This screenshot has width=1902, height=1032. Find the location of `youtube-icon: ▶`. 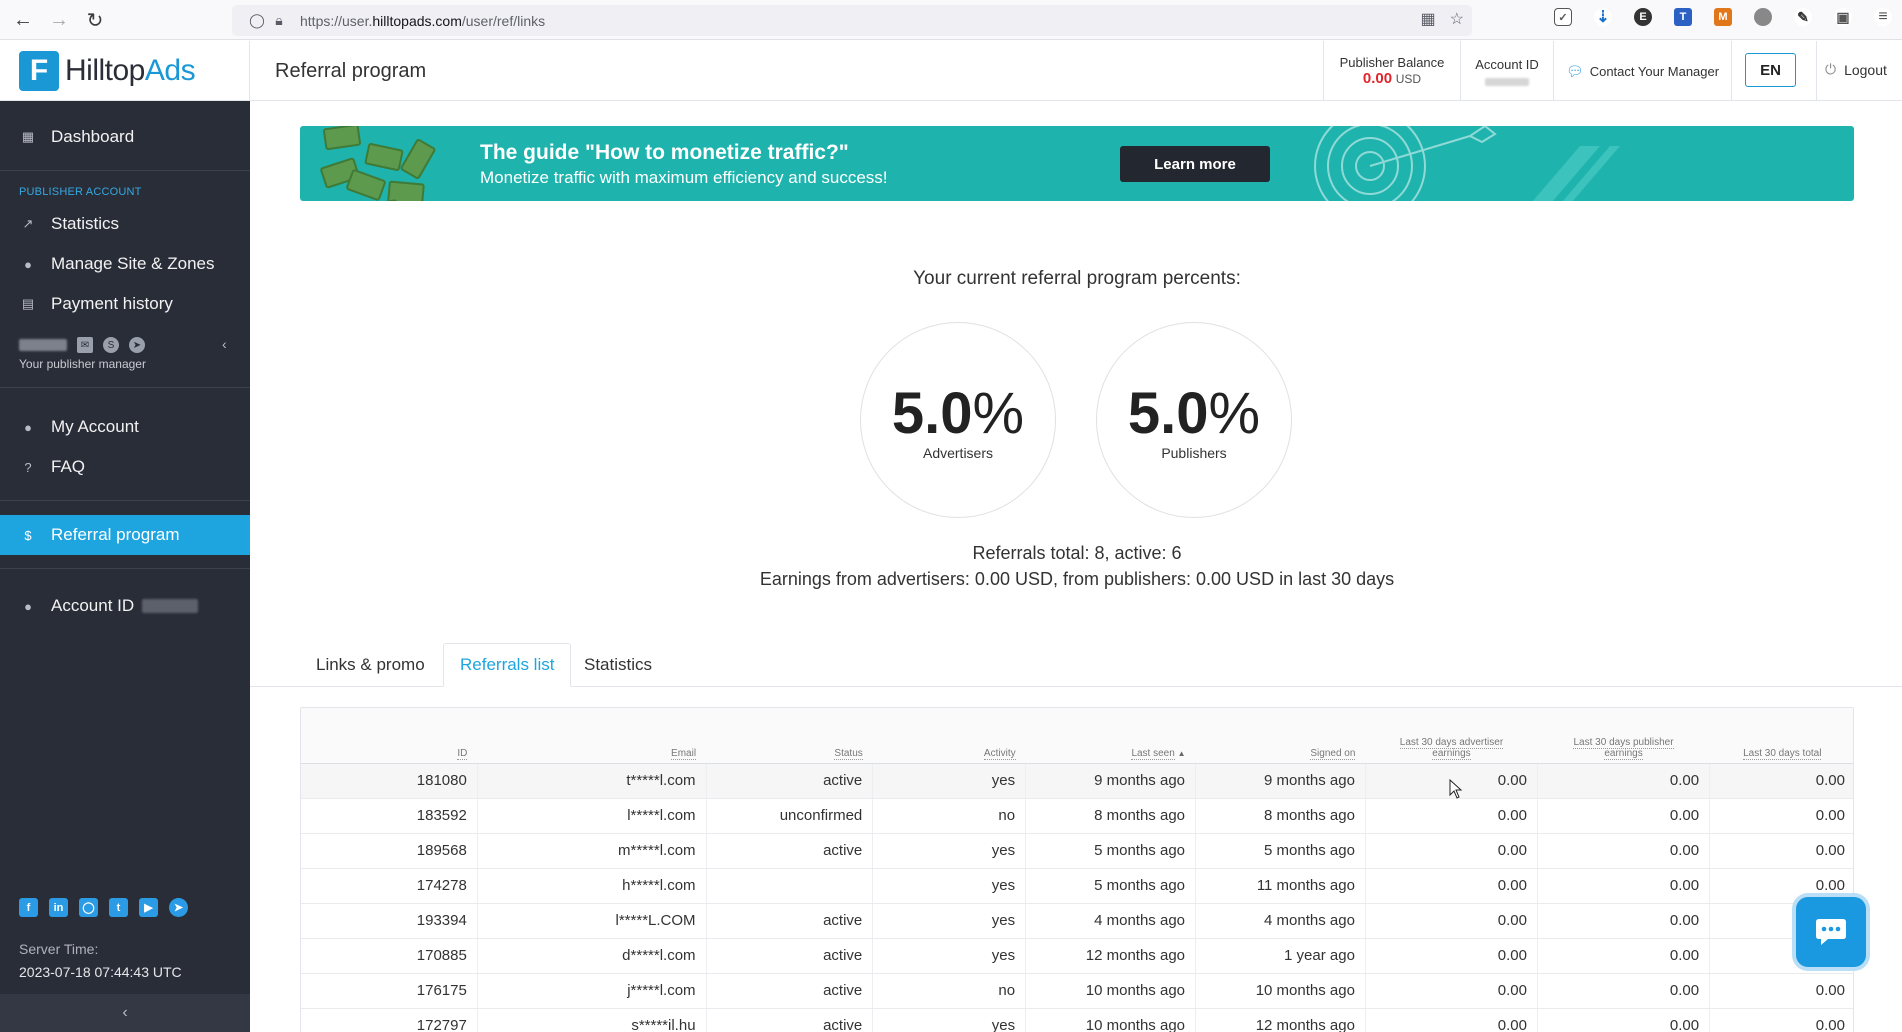

youtube-icon: ▶ is located at coordinates (148, 907).